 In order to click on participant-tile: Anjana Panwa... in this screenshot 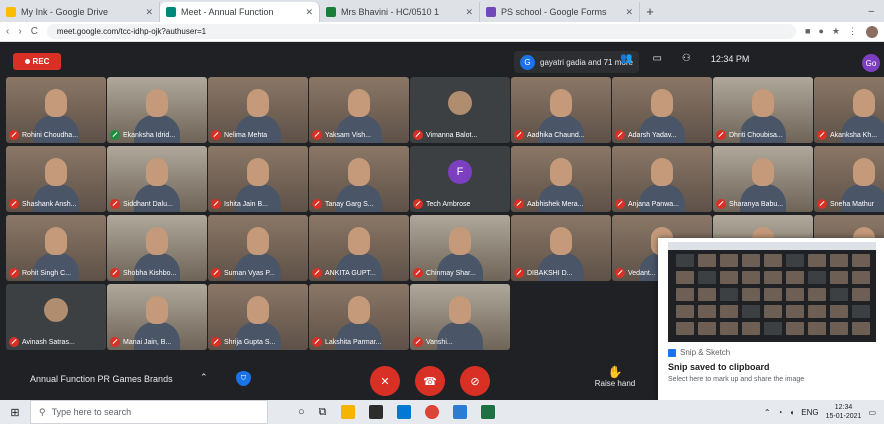, I will do `click(662, 179)`.